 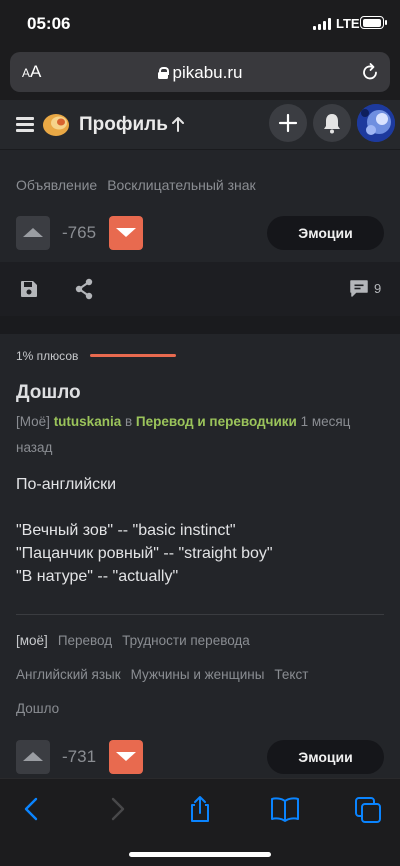 I want to click on tag: Восклицательный знак, so click(x=181, y=185).